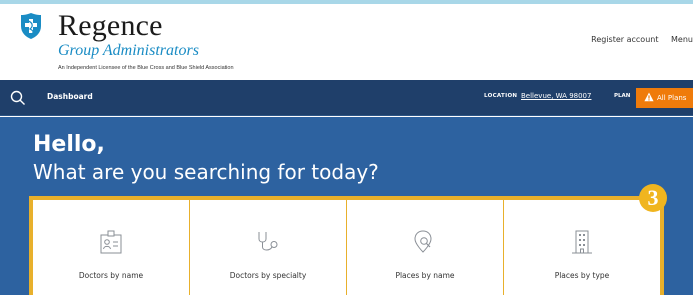 This screenshot has width=693, height=295. I want to click on building-icon, so click(582, 242).